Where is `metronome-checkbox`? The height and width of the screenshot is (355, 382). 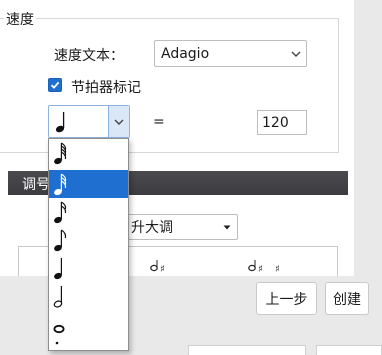 metronome-checkbox is located at coordinates (55, 85).